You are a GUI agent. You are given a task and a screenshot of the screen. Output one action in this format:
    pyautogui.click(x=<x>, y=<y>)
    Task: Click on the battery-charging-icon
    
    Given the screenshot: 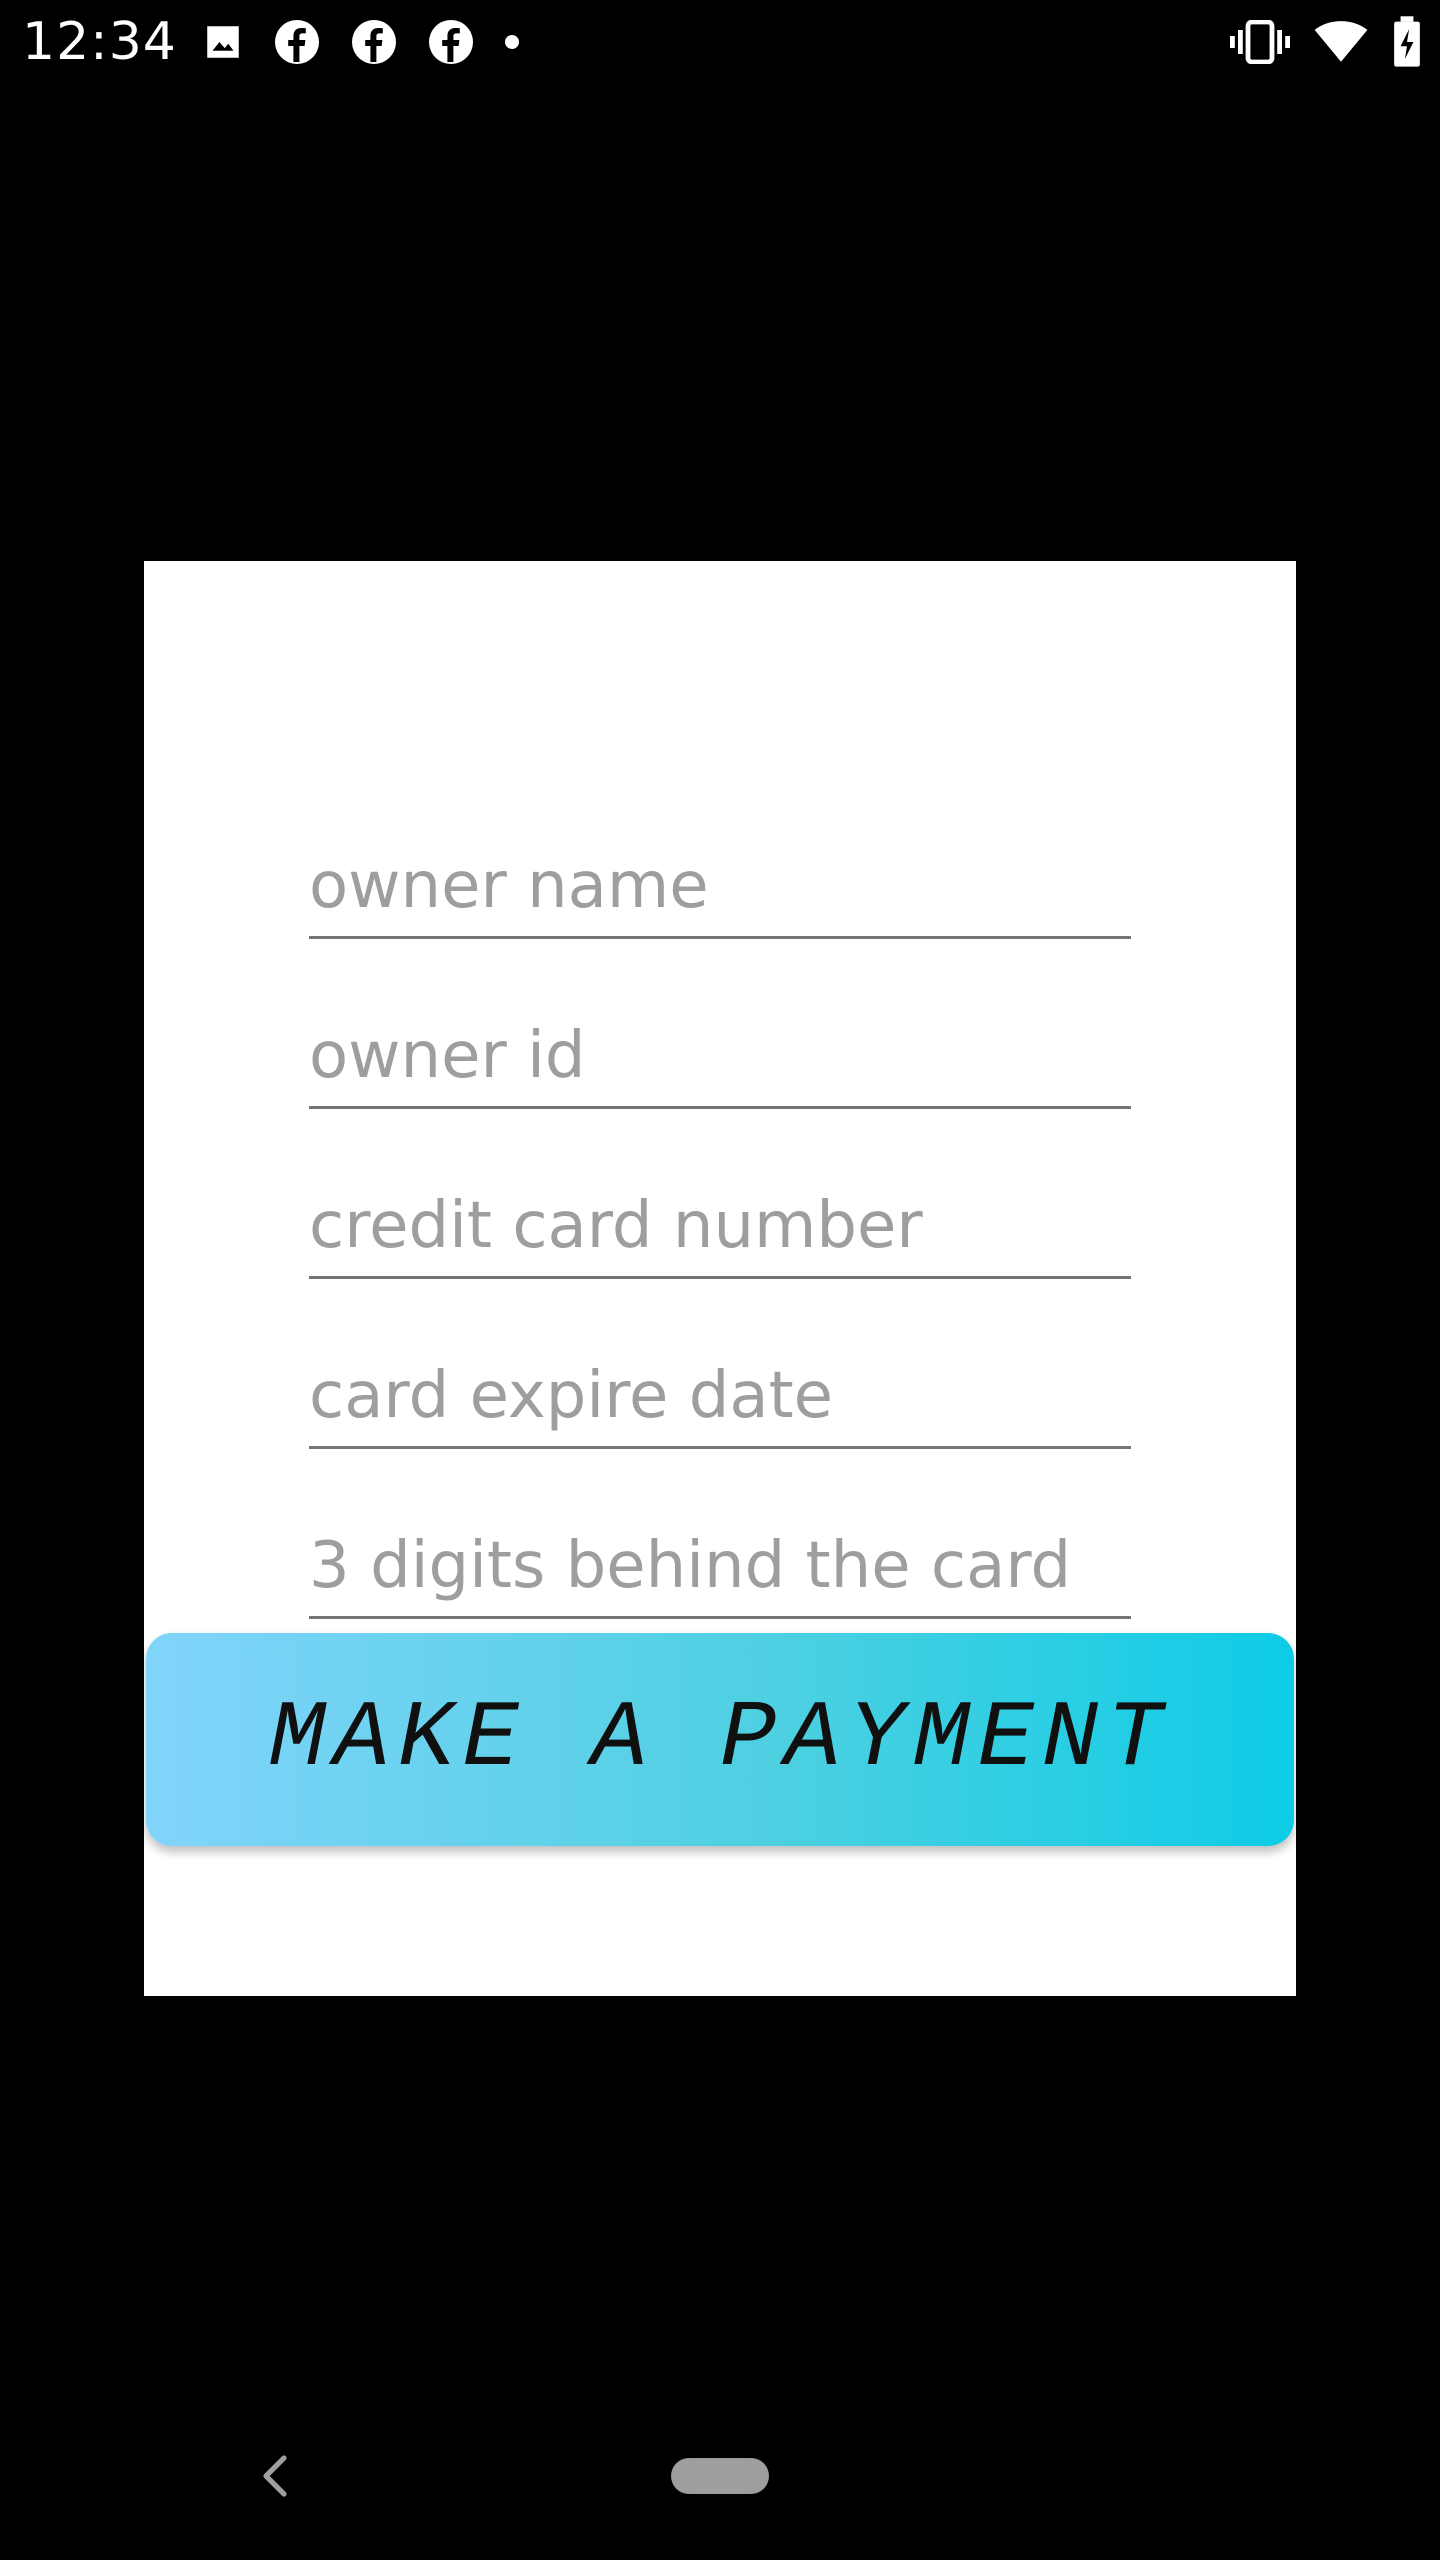 What is the action you would take?
    pyautogui.click(x=1407, y=42)
    